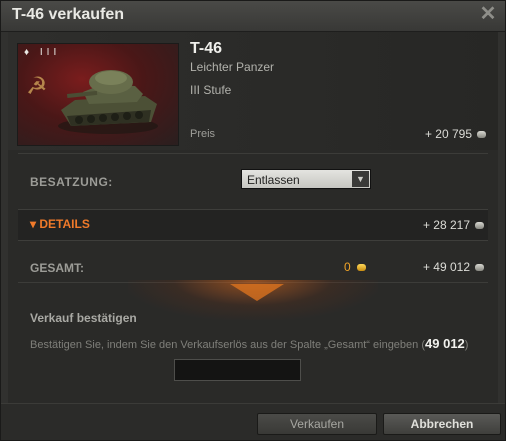 This screenshot has height=441, width=506. Describe the element at coordinates (257, 292) in the screenshot. I see `section-arrow-icon` at that location.